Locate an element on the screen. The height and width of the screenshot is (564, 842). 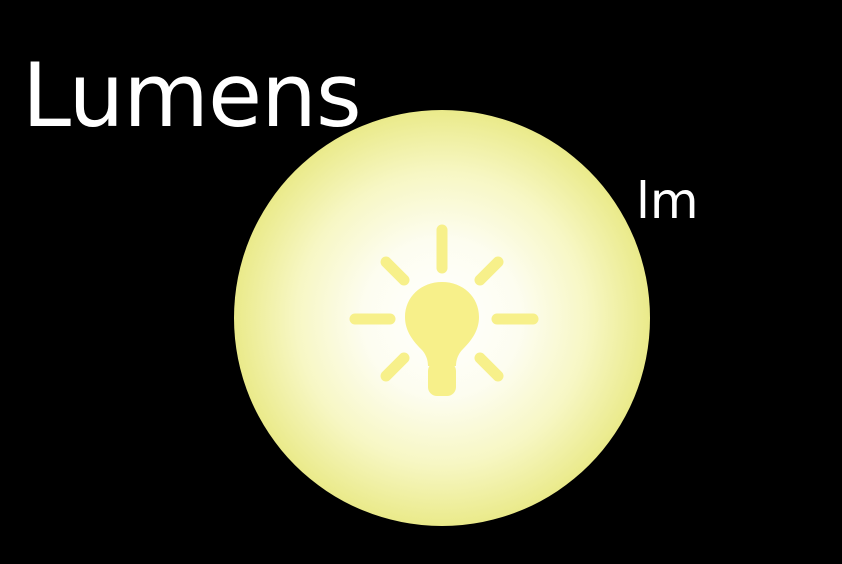
unit-label-lm: lm is located at coordinates (667, 201).